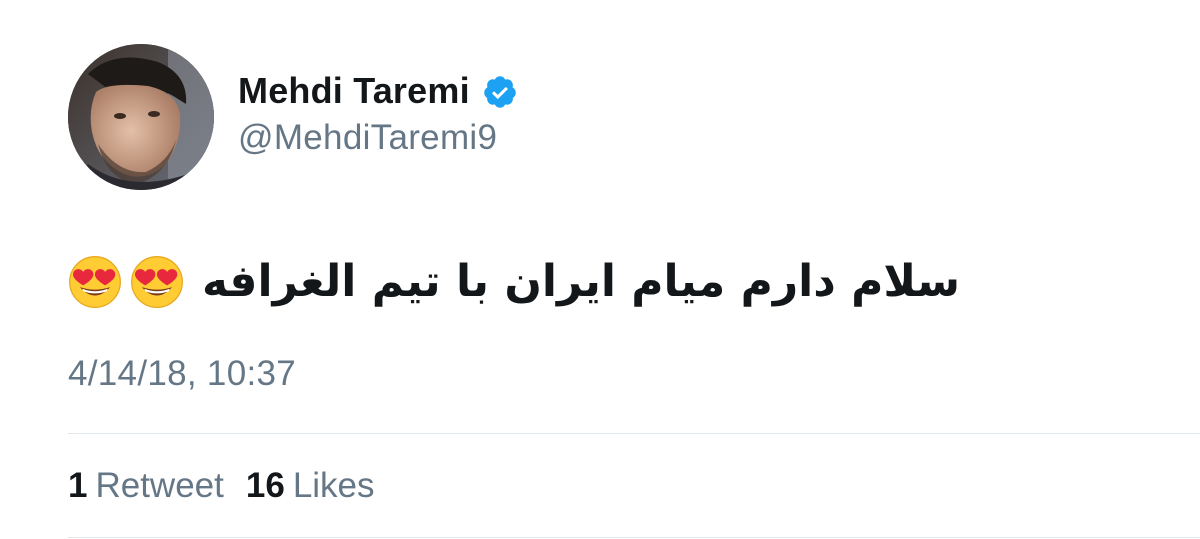 The height and width of the screenshot is (539, 1200). What do you see at coordinates (581, 281) in the screenshot?
I see `tweet-text: سلام دارم میام ایران با تیم الغرافه` at bounding box center [581, 281].